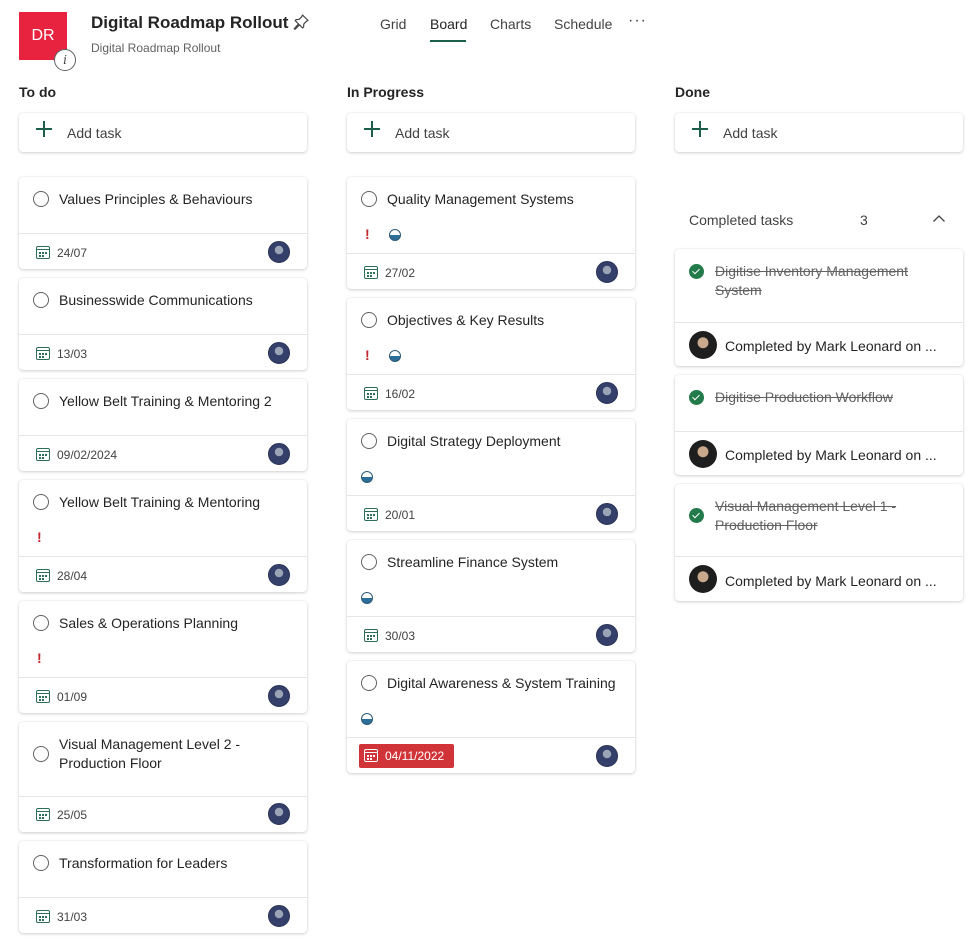 The image size is (978, 949). What do you see at coordinates (393, 24) in the screenshot?
I see `tab-grid: Grid` at bounding box center [393, 24].